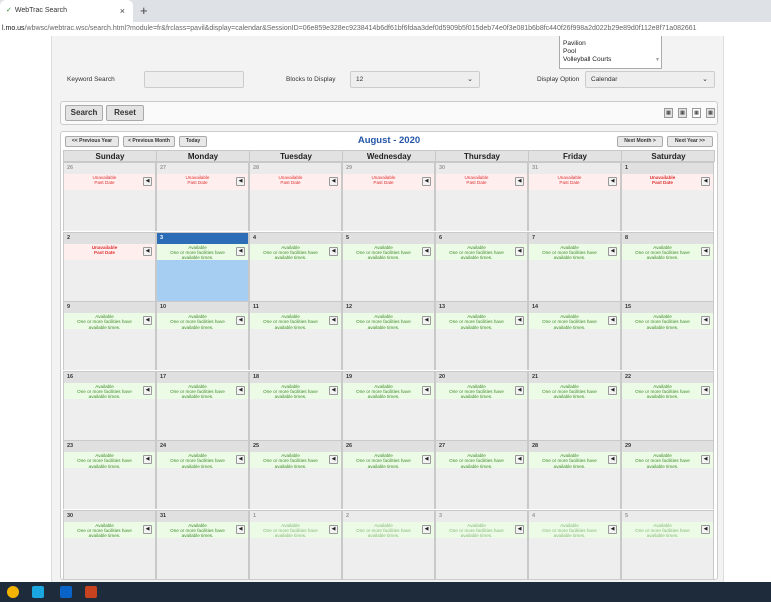 The width and height of the screenshot is (771, 602). Describe the element at coordinates (668, 113) in the screenshot. I see `list-view-icon: ▦` at that location.